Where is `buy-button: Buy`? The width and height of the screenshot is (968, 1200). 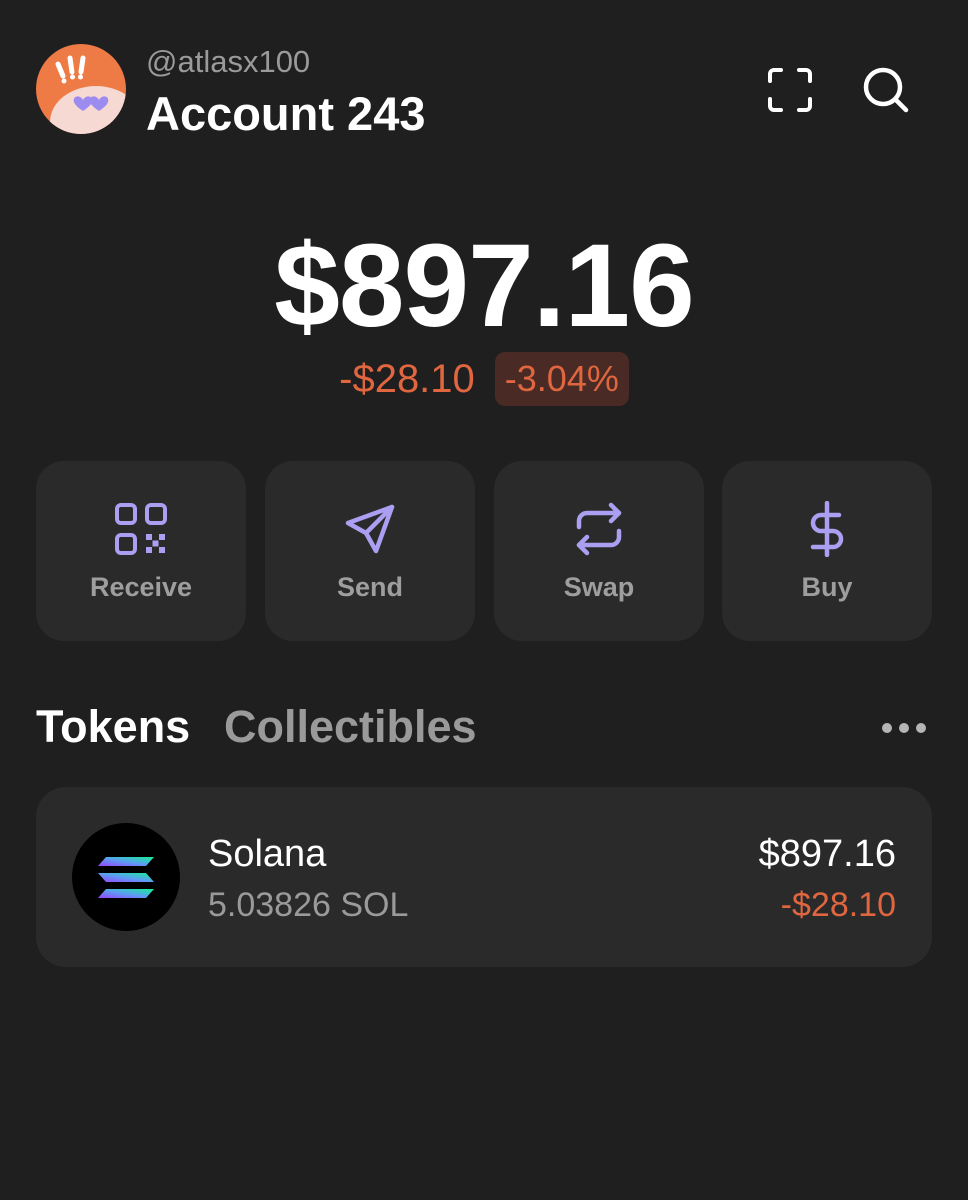 buy-button: Buy is located at coordinates (827, 551).